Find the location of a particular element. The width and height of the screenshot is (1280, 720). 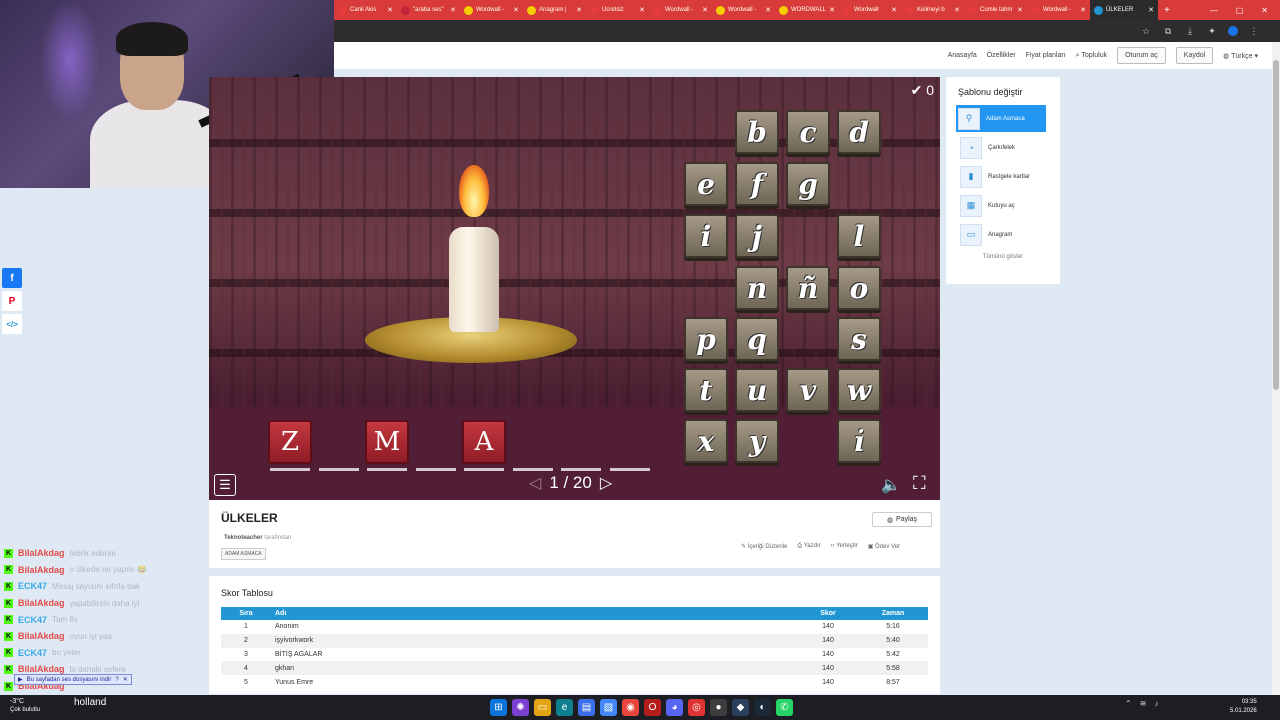

letter-key: e is located at coordinates (706, 184).